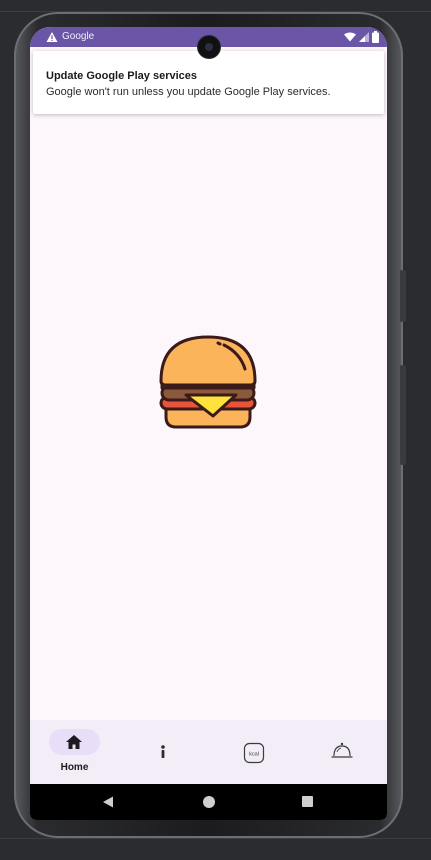  I want to click on wifi-icon, so click(350, 37).